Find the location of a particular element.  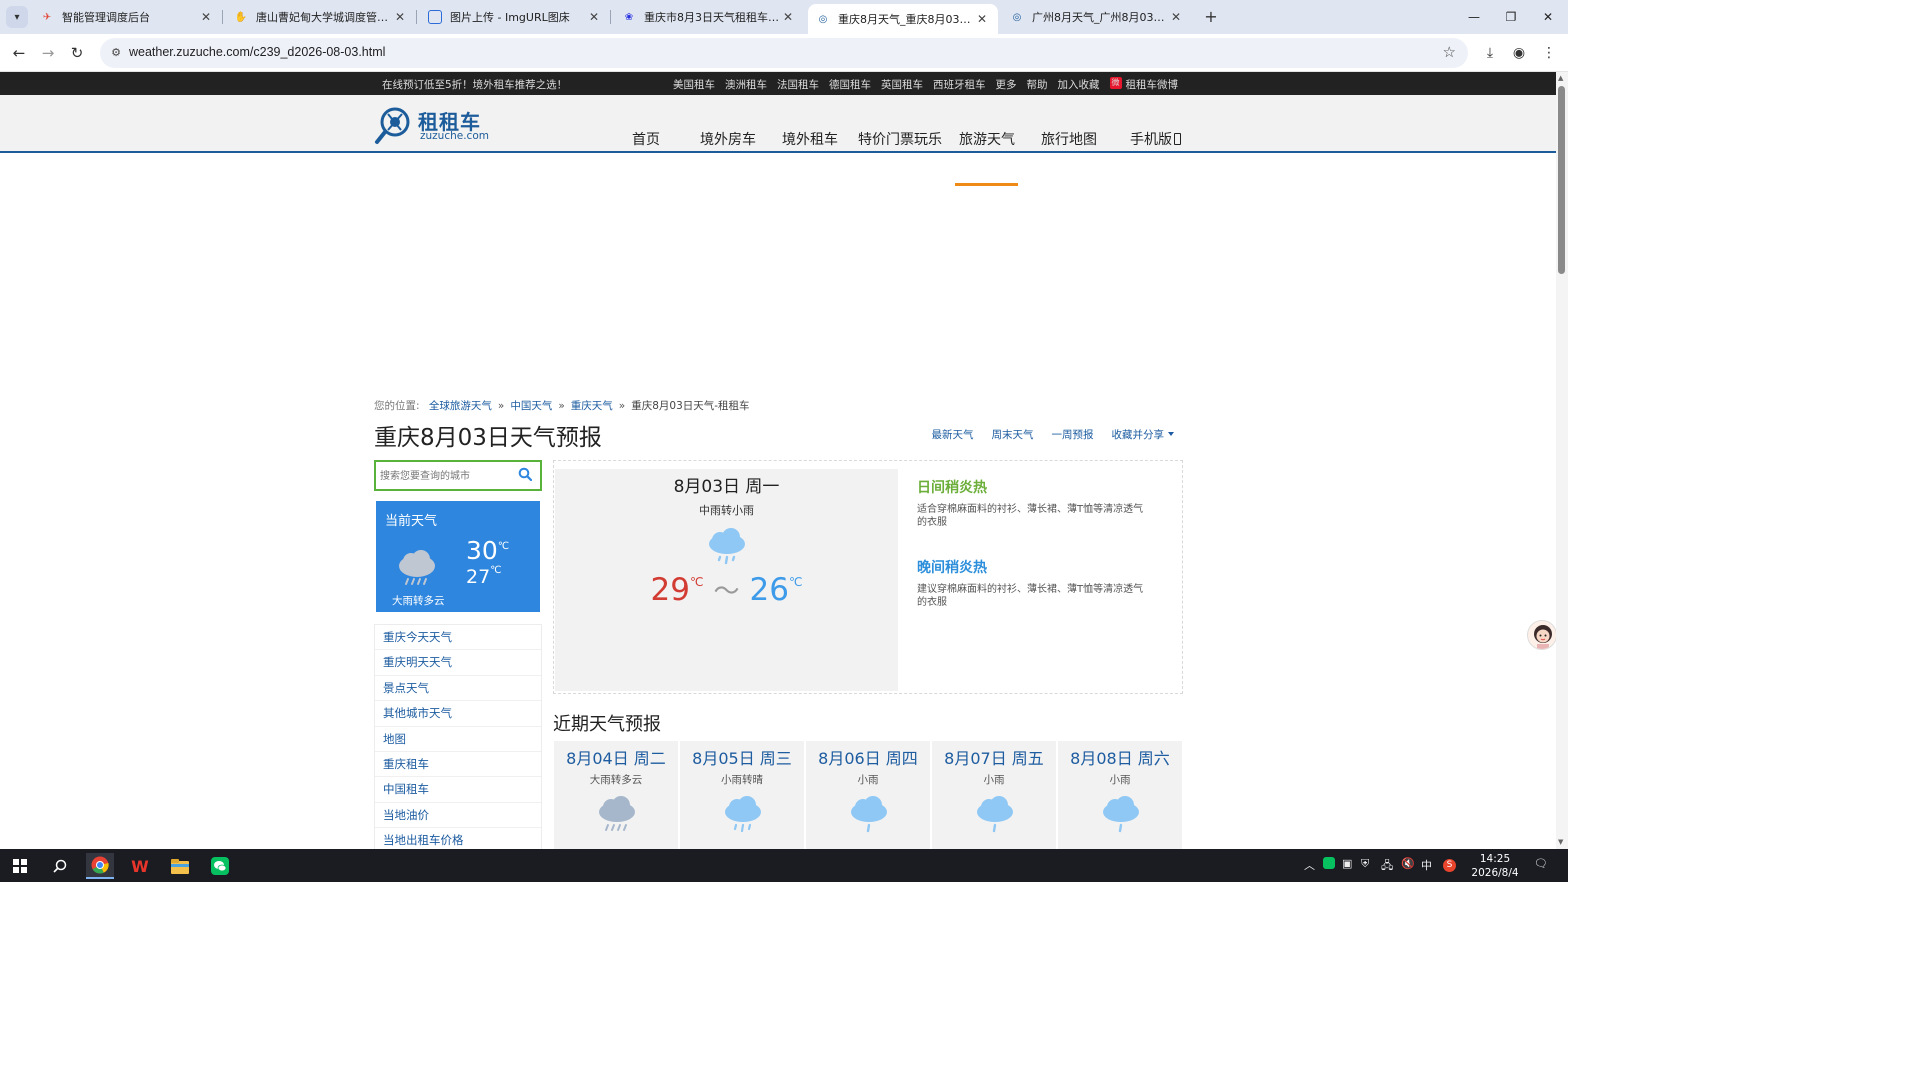

forecast-card: 8月04日 周二 大雨转多云 is located at coordinates (616, 795).